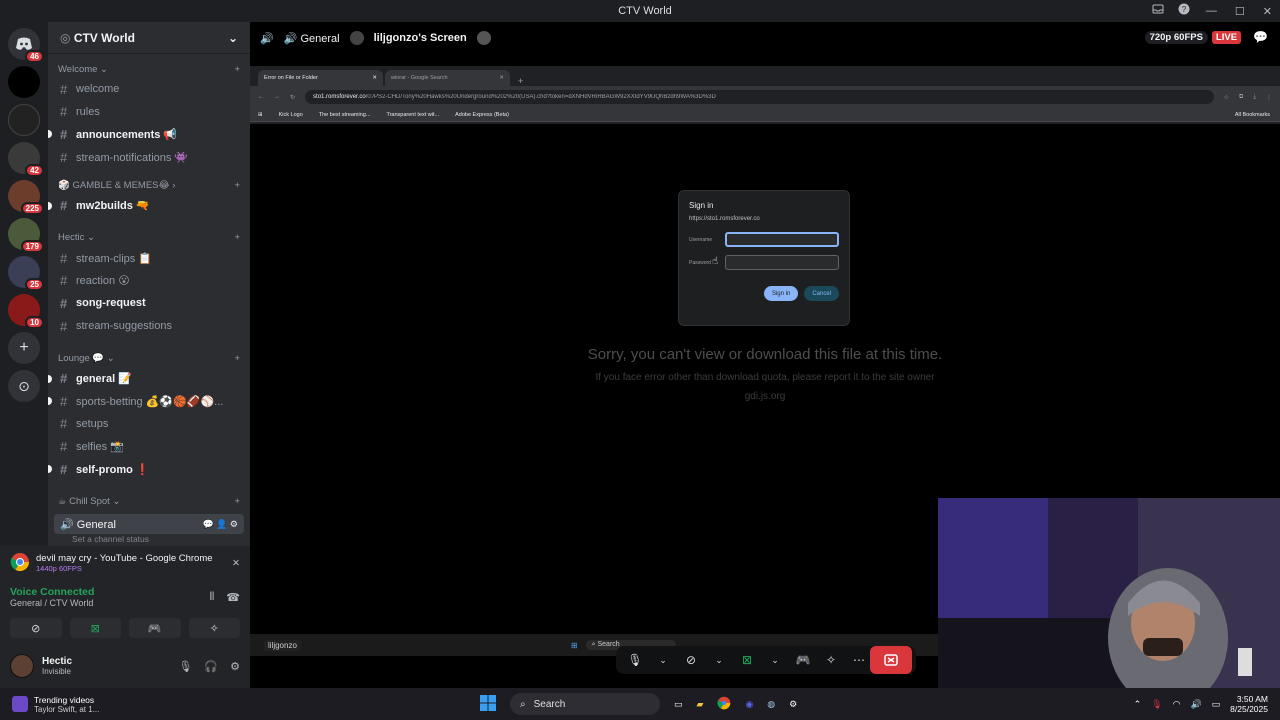  Describe the element at coordinates (149, 38) in the screenshot. I see `guild-header: ◎ CTV World ⌄` at that location.